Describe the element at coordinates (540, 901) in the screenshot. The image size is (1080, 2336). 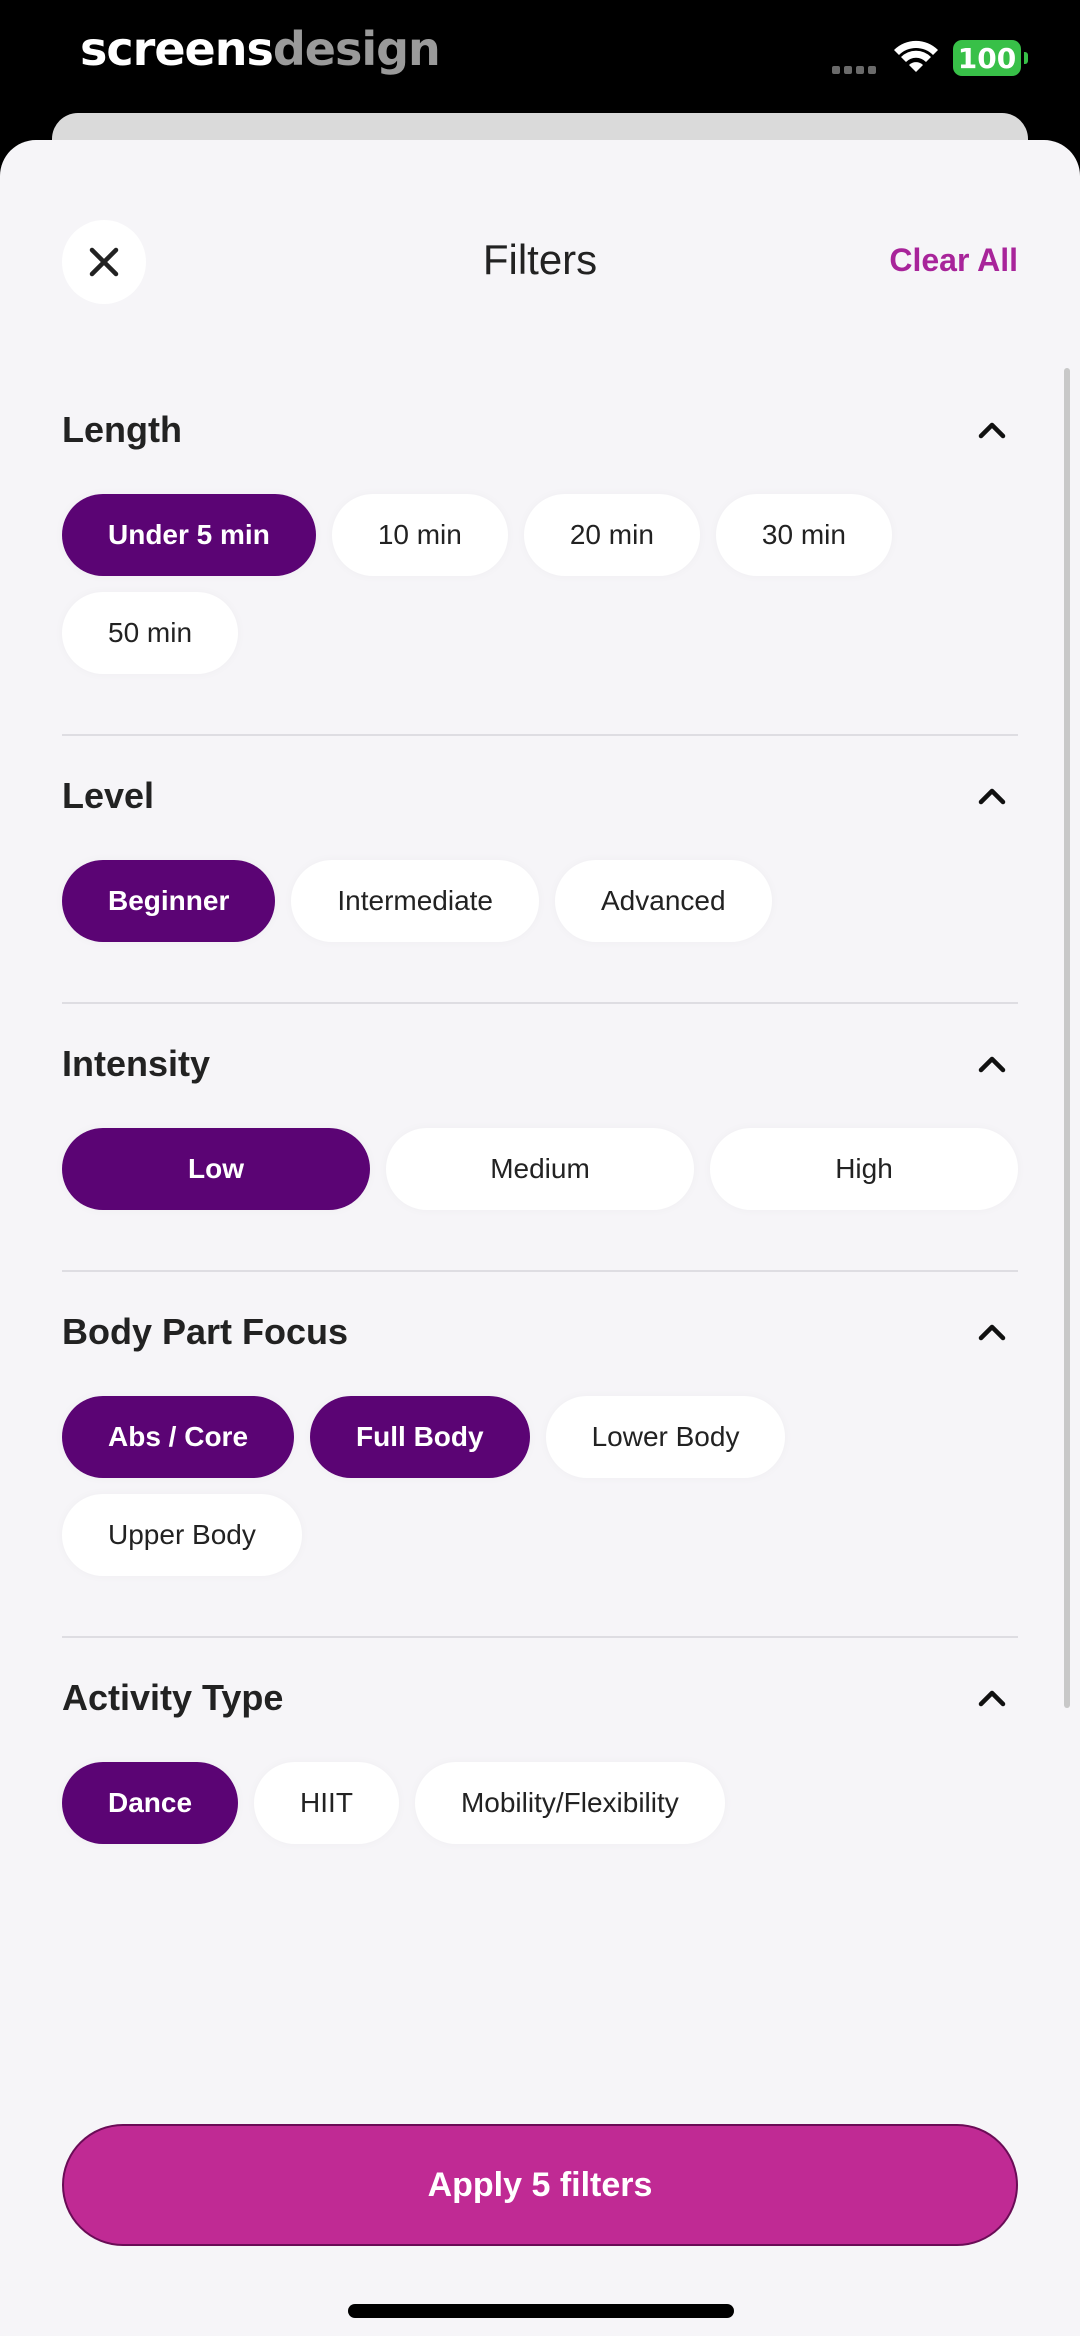
I see `chip-group: Beginner Intermediate Advanced` at that location.